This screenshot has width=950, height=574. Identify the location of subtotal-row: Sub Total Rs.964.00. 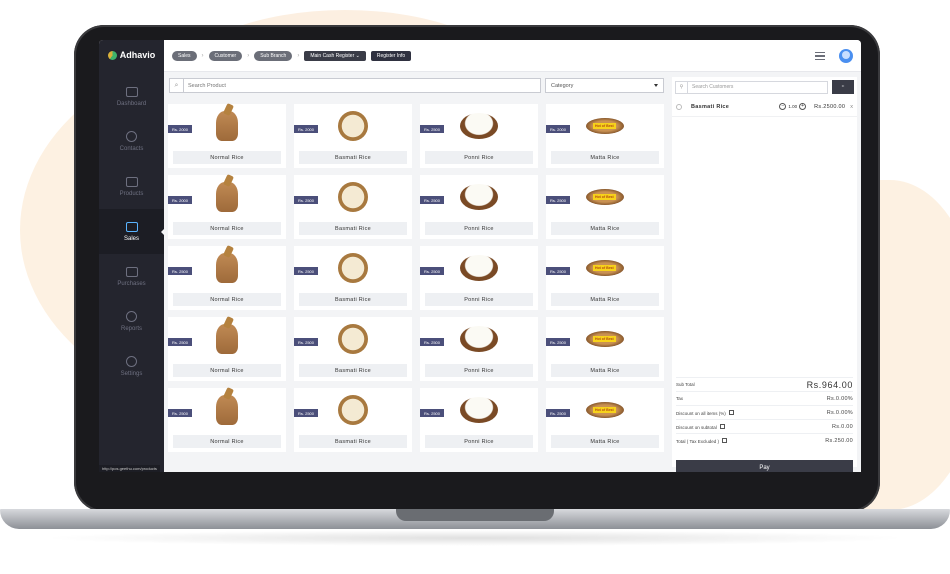
(764, 384).